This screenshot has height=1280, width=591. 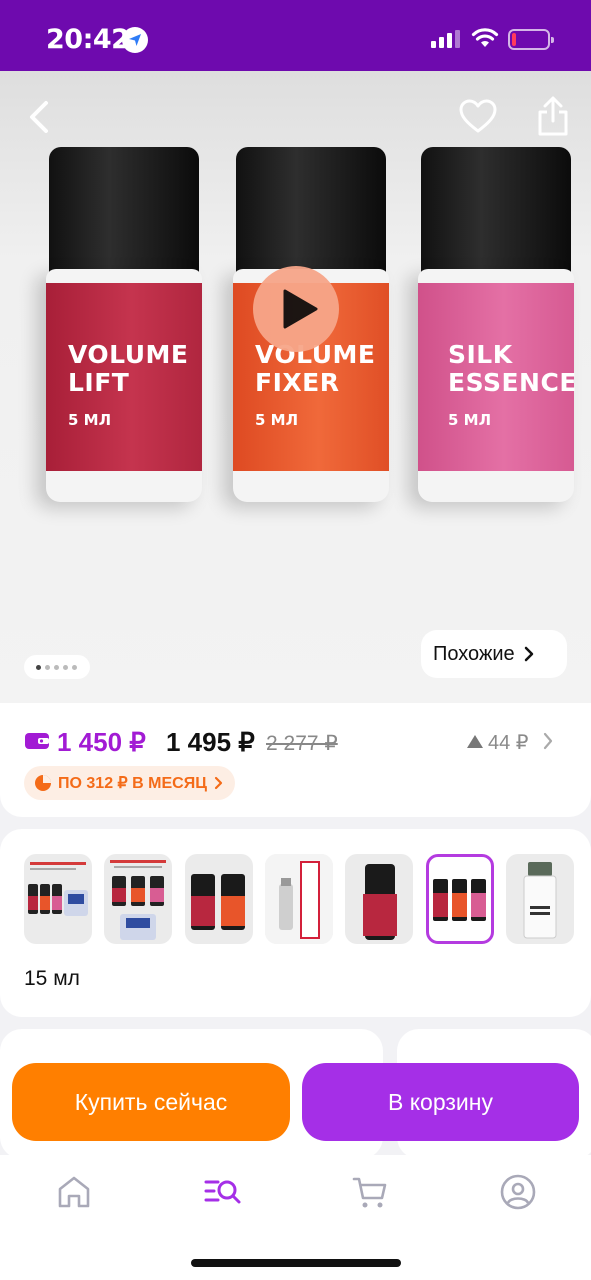 I want to click on installment-label: ПО 312 ₽ В МЕСЯЦ, so click(x=132, y=783).